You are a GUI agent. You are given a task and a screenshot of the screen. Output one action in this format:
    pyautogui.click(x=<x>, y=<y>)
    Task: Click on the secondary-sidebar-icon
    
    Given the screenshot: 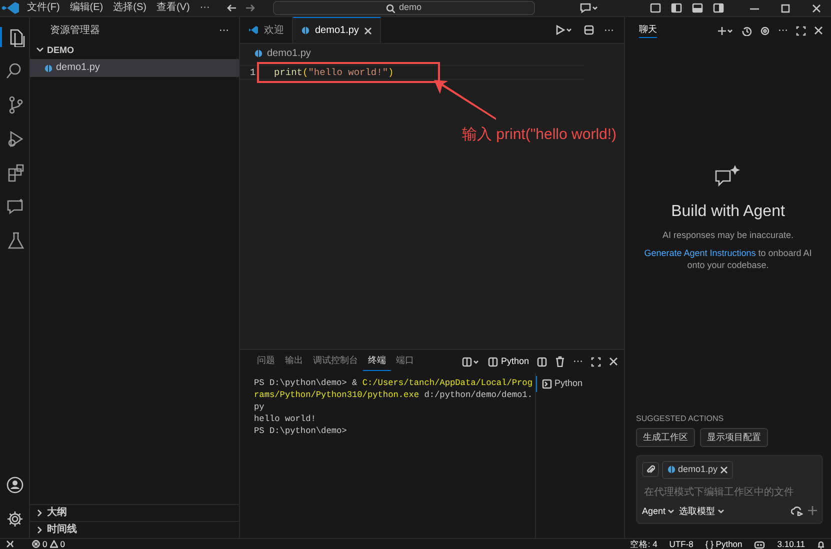 What is the action you would take?
    pyautogui.click(x=718, y=8)
    